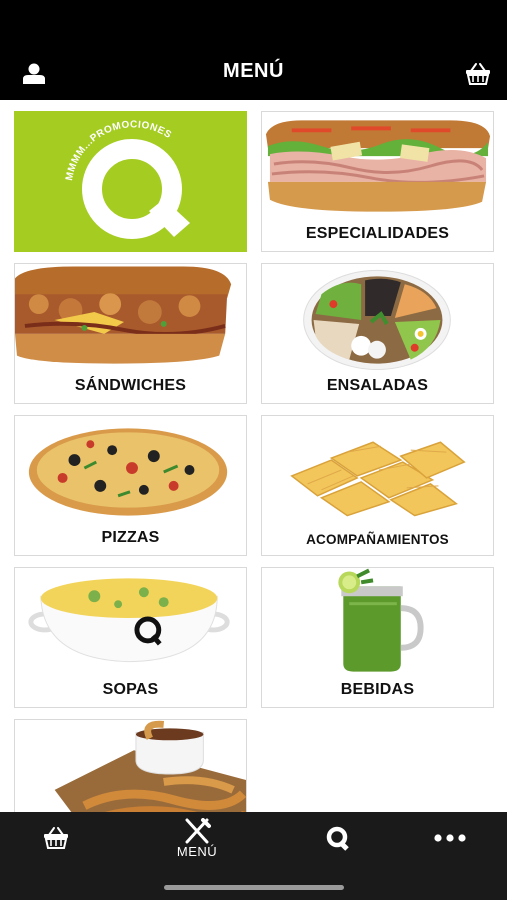 This screenshot has height=900, width=507. I want to click on tab-more, so click(450, 842).